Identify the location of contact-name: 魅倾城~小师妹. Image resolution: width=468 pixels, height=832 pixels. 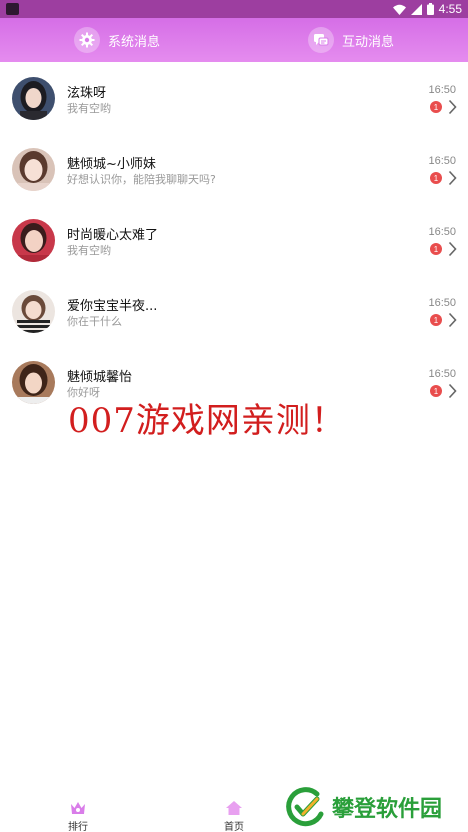
(111, 164).